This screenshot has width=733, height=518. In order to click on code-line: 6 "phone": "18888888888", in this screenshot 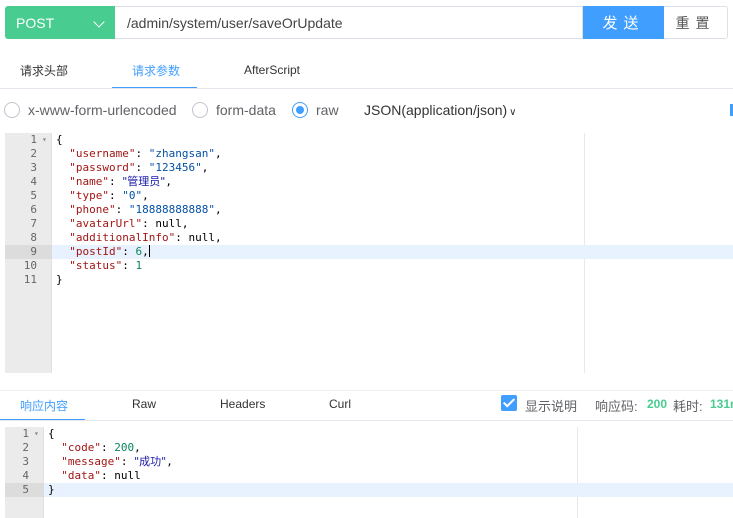, I will do `click(369, 210)`.